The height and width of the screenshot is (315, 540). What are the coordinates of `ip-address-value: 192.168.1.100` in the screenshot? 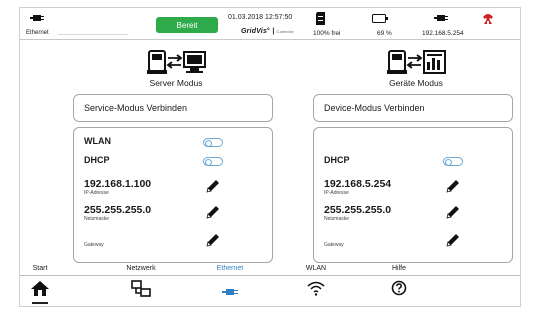 It's located at (118, 184).